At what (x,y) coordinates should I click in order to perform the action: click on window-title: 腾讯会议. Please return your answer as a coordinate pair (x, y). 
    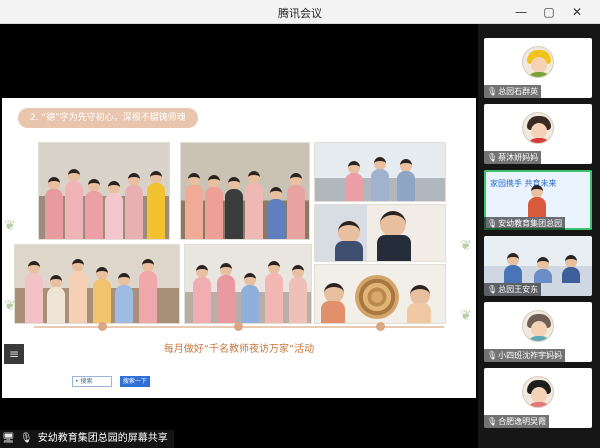
    Looking at the image, I should click on (300, 13).